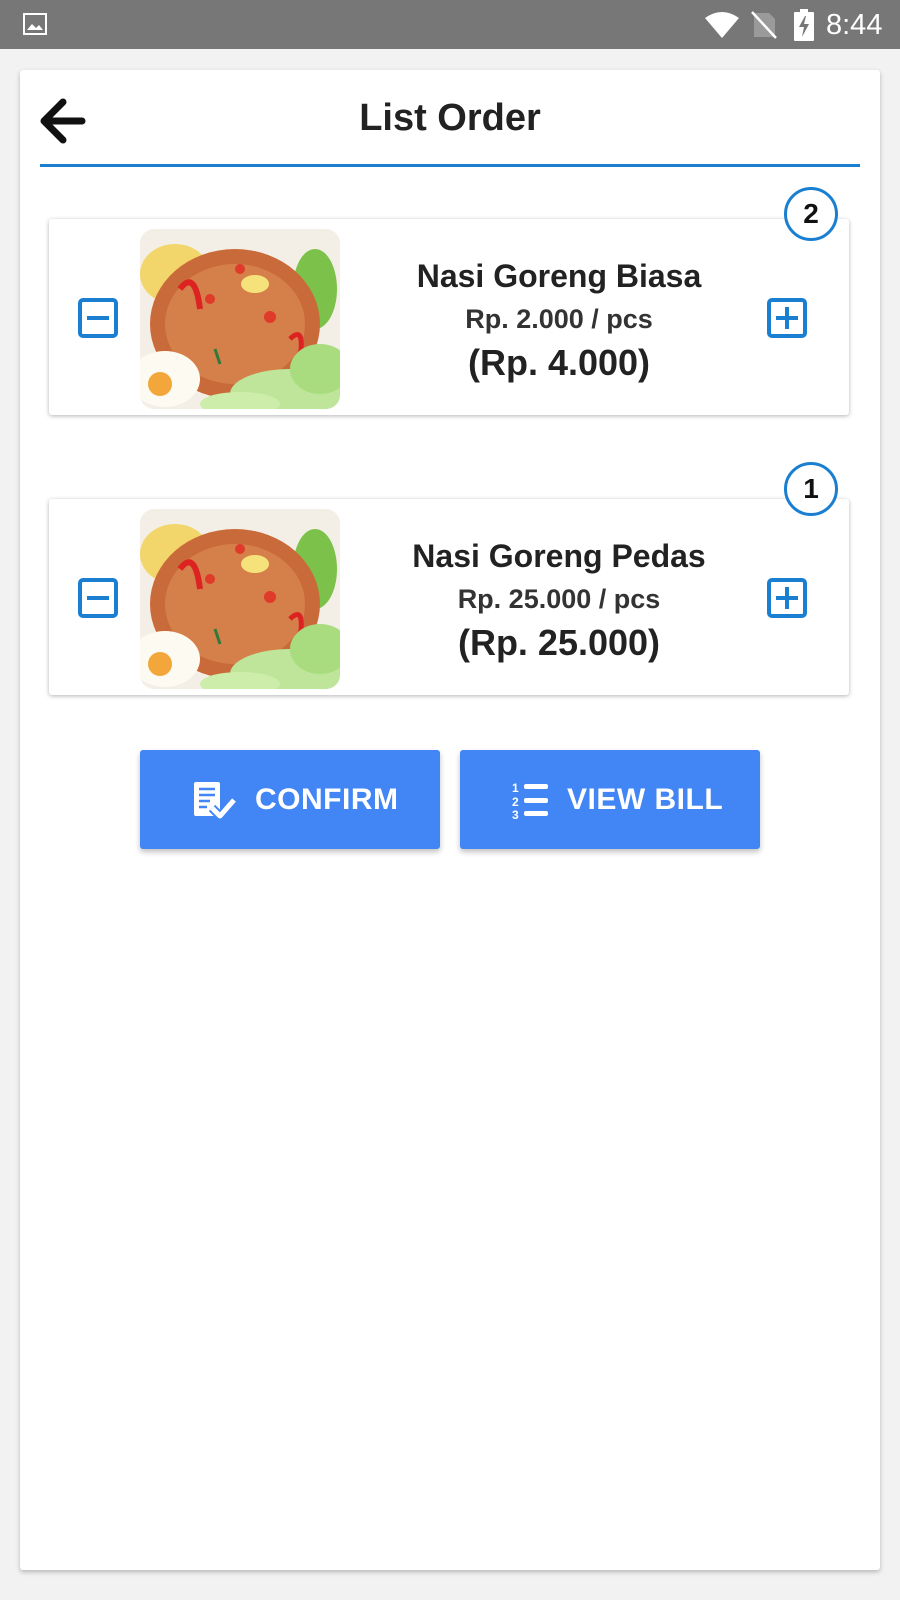 Image resolution: width=900 pixels, height=1600 pixels. Describe the element at coordinates (559, 362) in the screenshot. I see `item-subtotal: (Rp. 4.000)` at that location.